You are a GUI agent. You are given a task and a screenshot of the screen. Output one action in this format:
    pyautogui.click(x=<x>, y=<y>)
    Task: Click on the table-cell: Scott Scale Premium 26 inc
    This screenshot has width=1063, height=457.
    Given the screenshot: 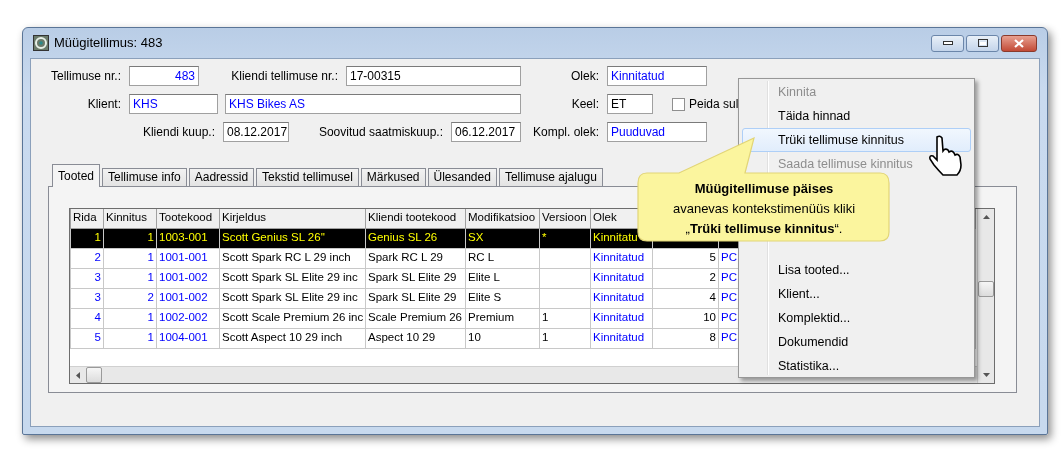 What is the action you would take?
    pyautogui.click(x=292, y=318)
    